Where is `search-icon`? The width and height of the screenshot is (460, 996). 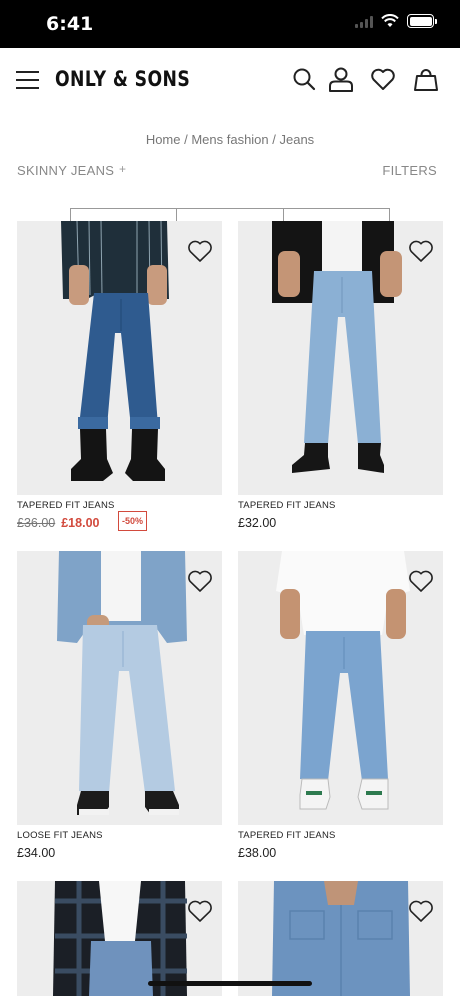
search-icon is located at coordinates (304, 79).